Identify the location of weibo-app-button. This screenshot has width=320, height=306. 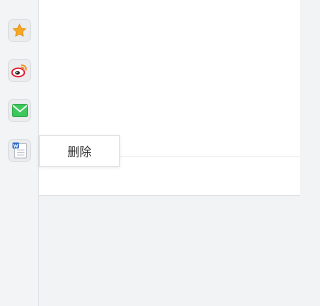
(19, 70).